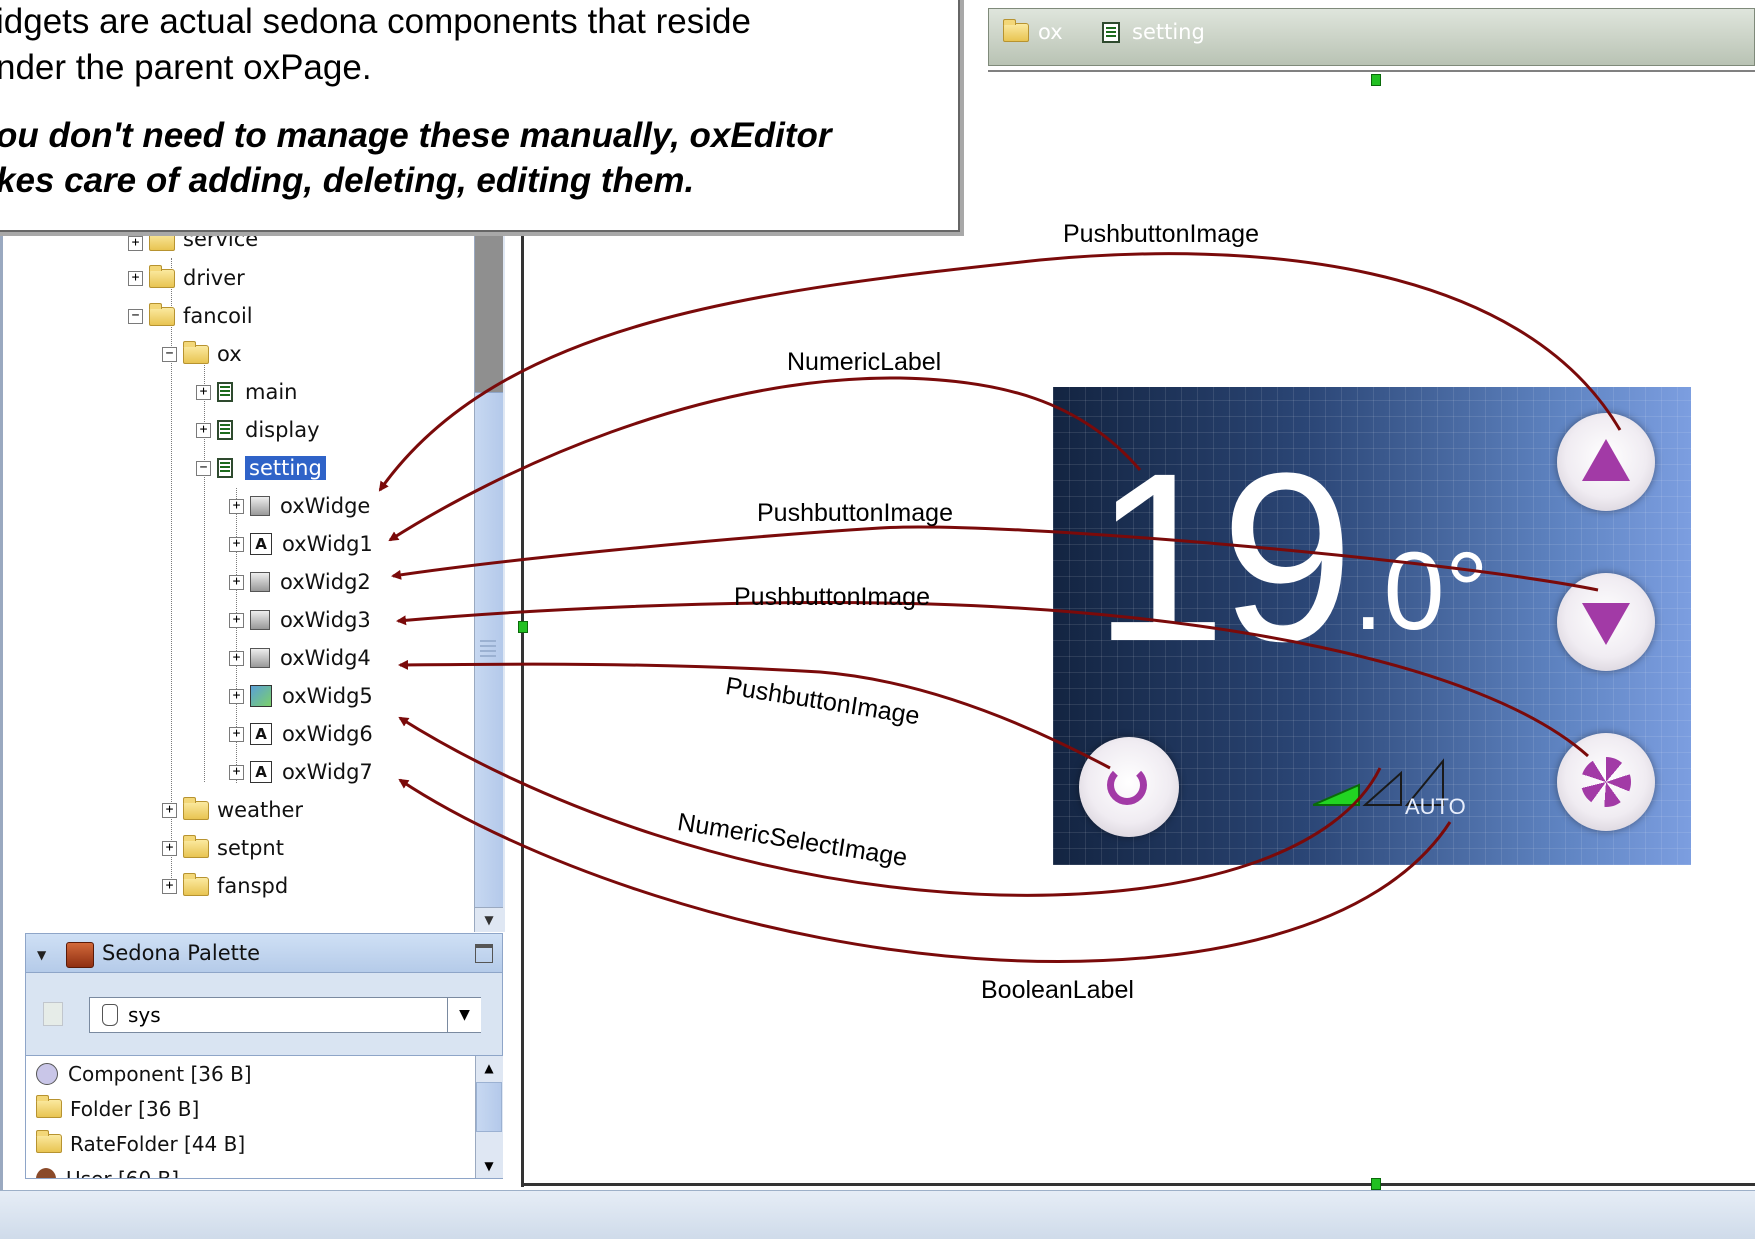 This screenshot has width=1755, height=1239. What do you see at coordinates (995, 558) in the screenshot?
I see `arrow-pushbutton-down` at bounding box center [995, 558].